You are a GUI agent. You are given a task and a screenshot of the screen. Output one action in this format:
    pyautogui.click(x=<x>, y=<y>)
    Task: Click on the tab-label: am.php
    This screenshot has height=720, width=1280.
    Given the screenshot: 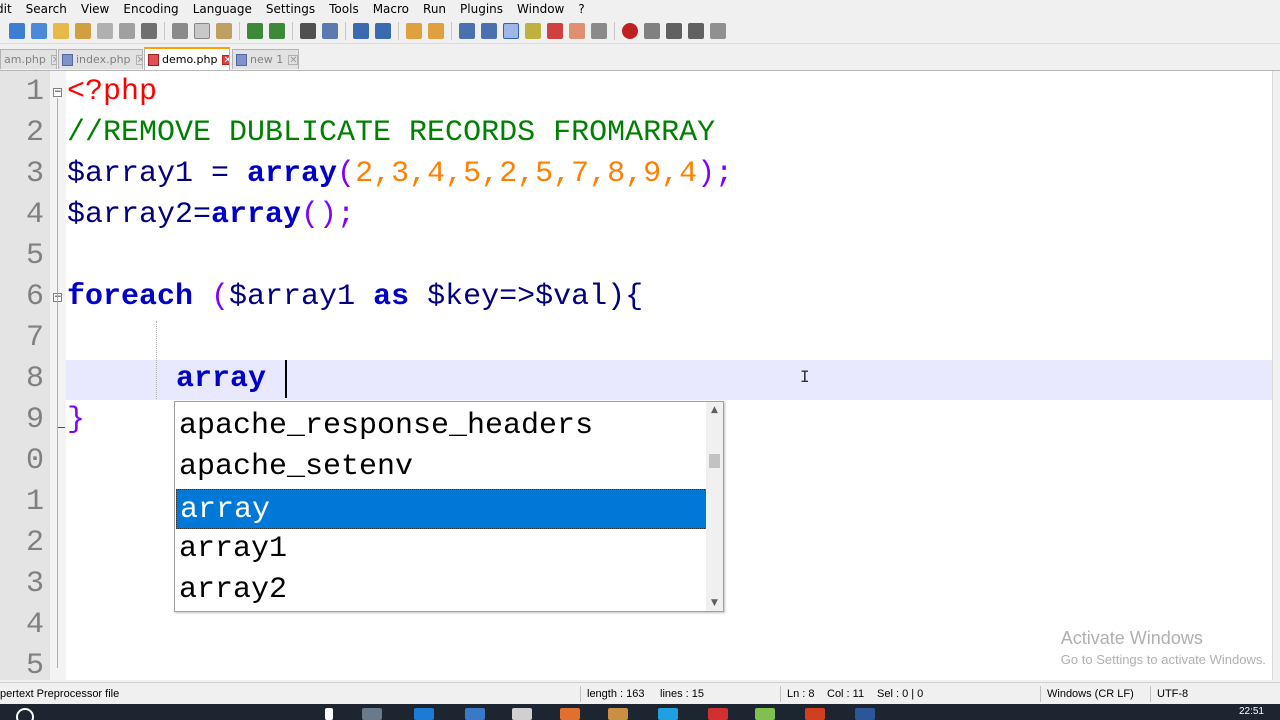 What is the action you would take?
    pyautogui.click(x=25, y=59)
    